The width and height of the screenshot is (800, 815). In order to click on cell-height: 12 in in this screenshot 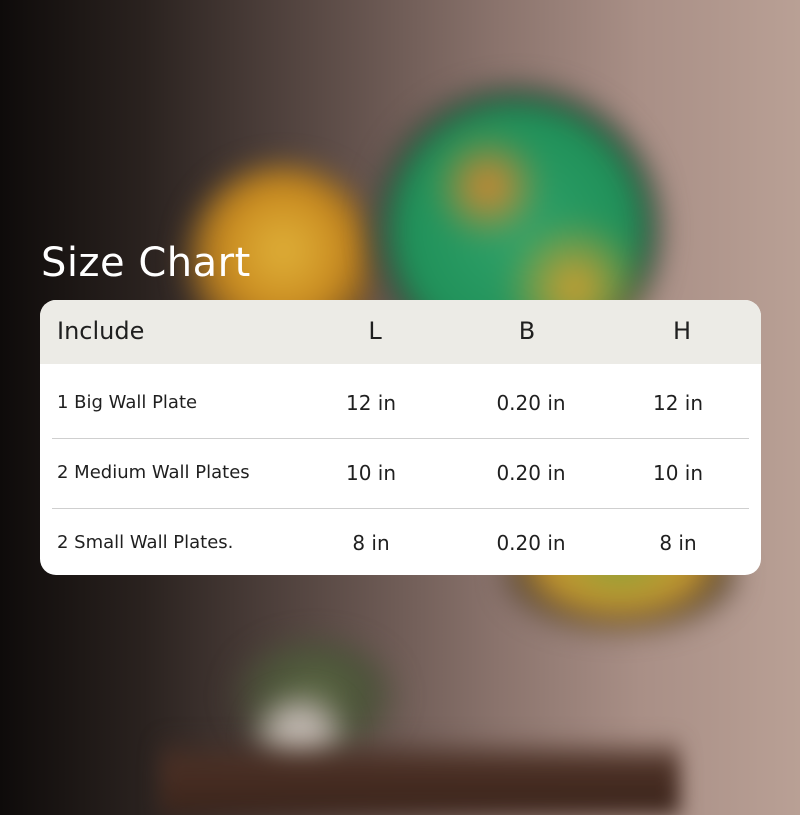, I will do `click(678, 403)`.